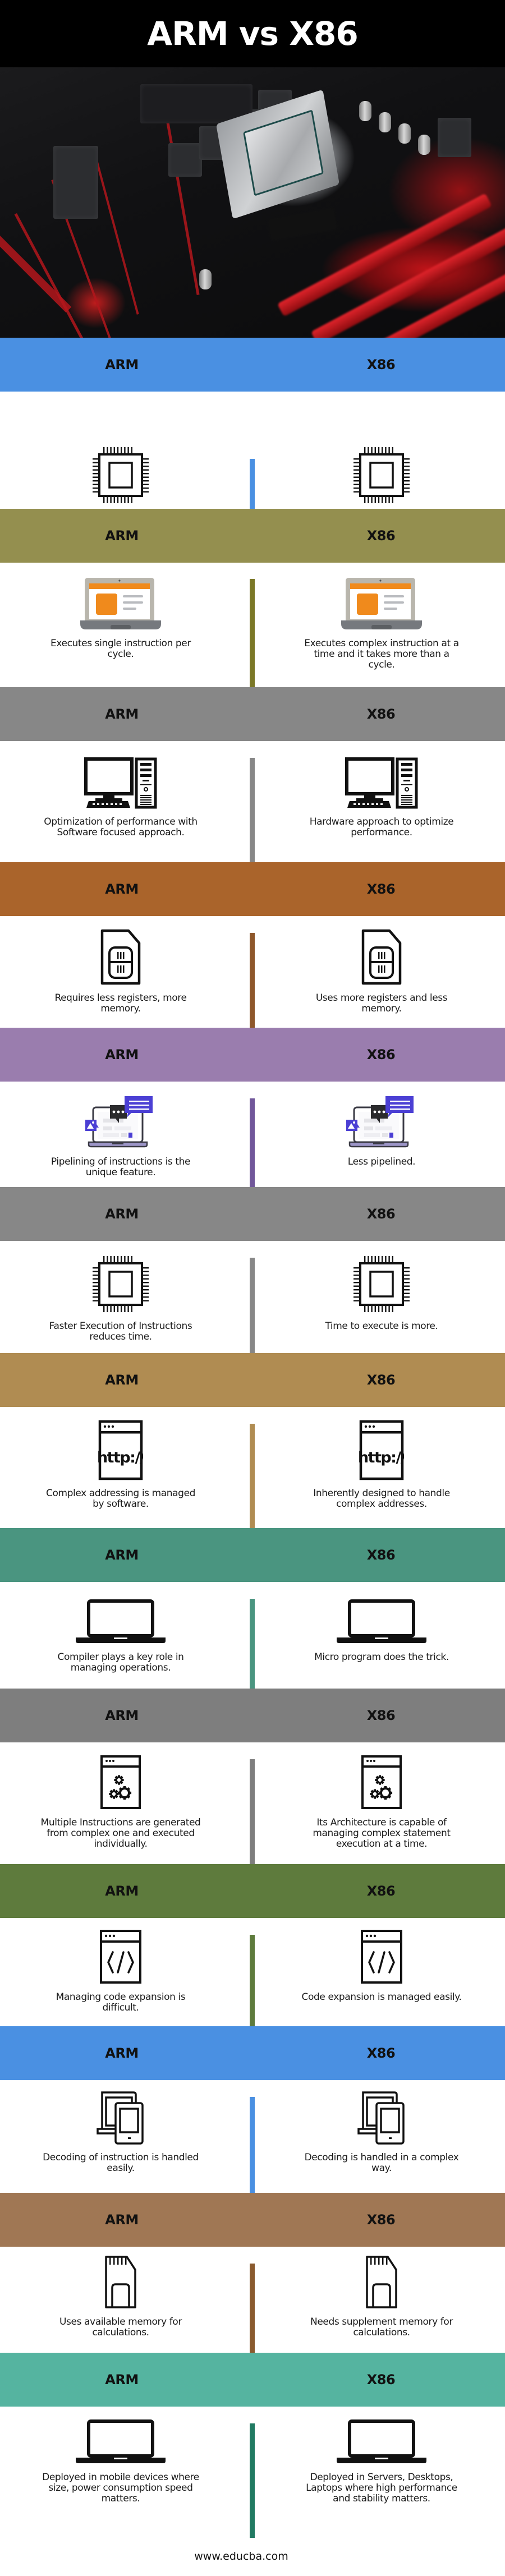 The width and height of the screenshot is (505, 2576). I want to click on x86-cell: Less pipelined., so click(382, 1131).